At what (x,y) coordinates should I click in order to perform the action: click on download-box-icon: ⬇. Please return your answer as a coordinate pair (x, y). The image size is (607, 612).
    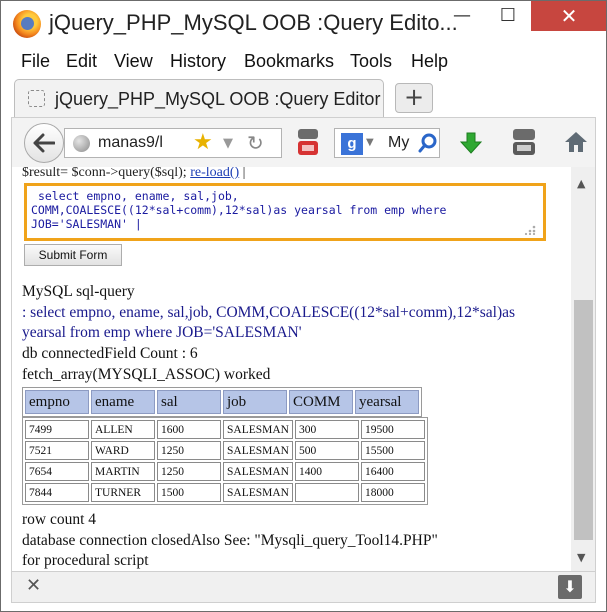
    Looking at the image, I should click on (570, 587).